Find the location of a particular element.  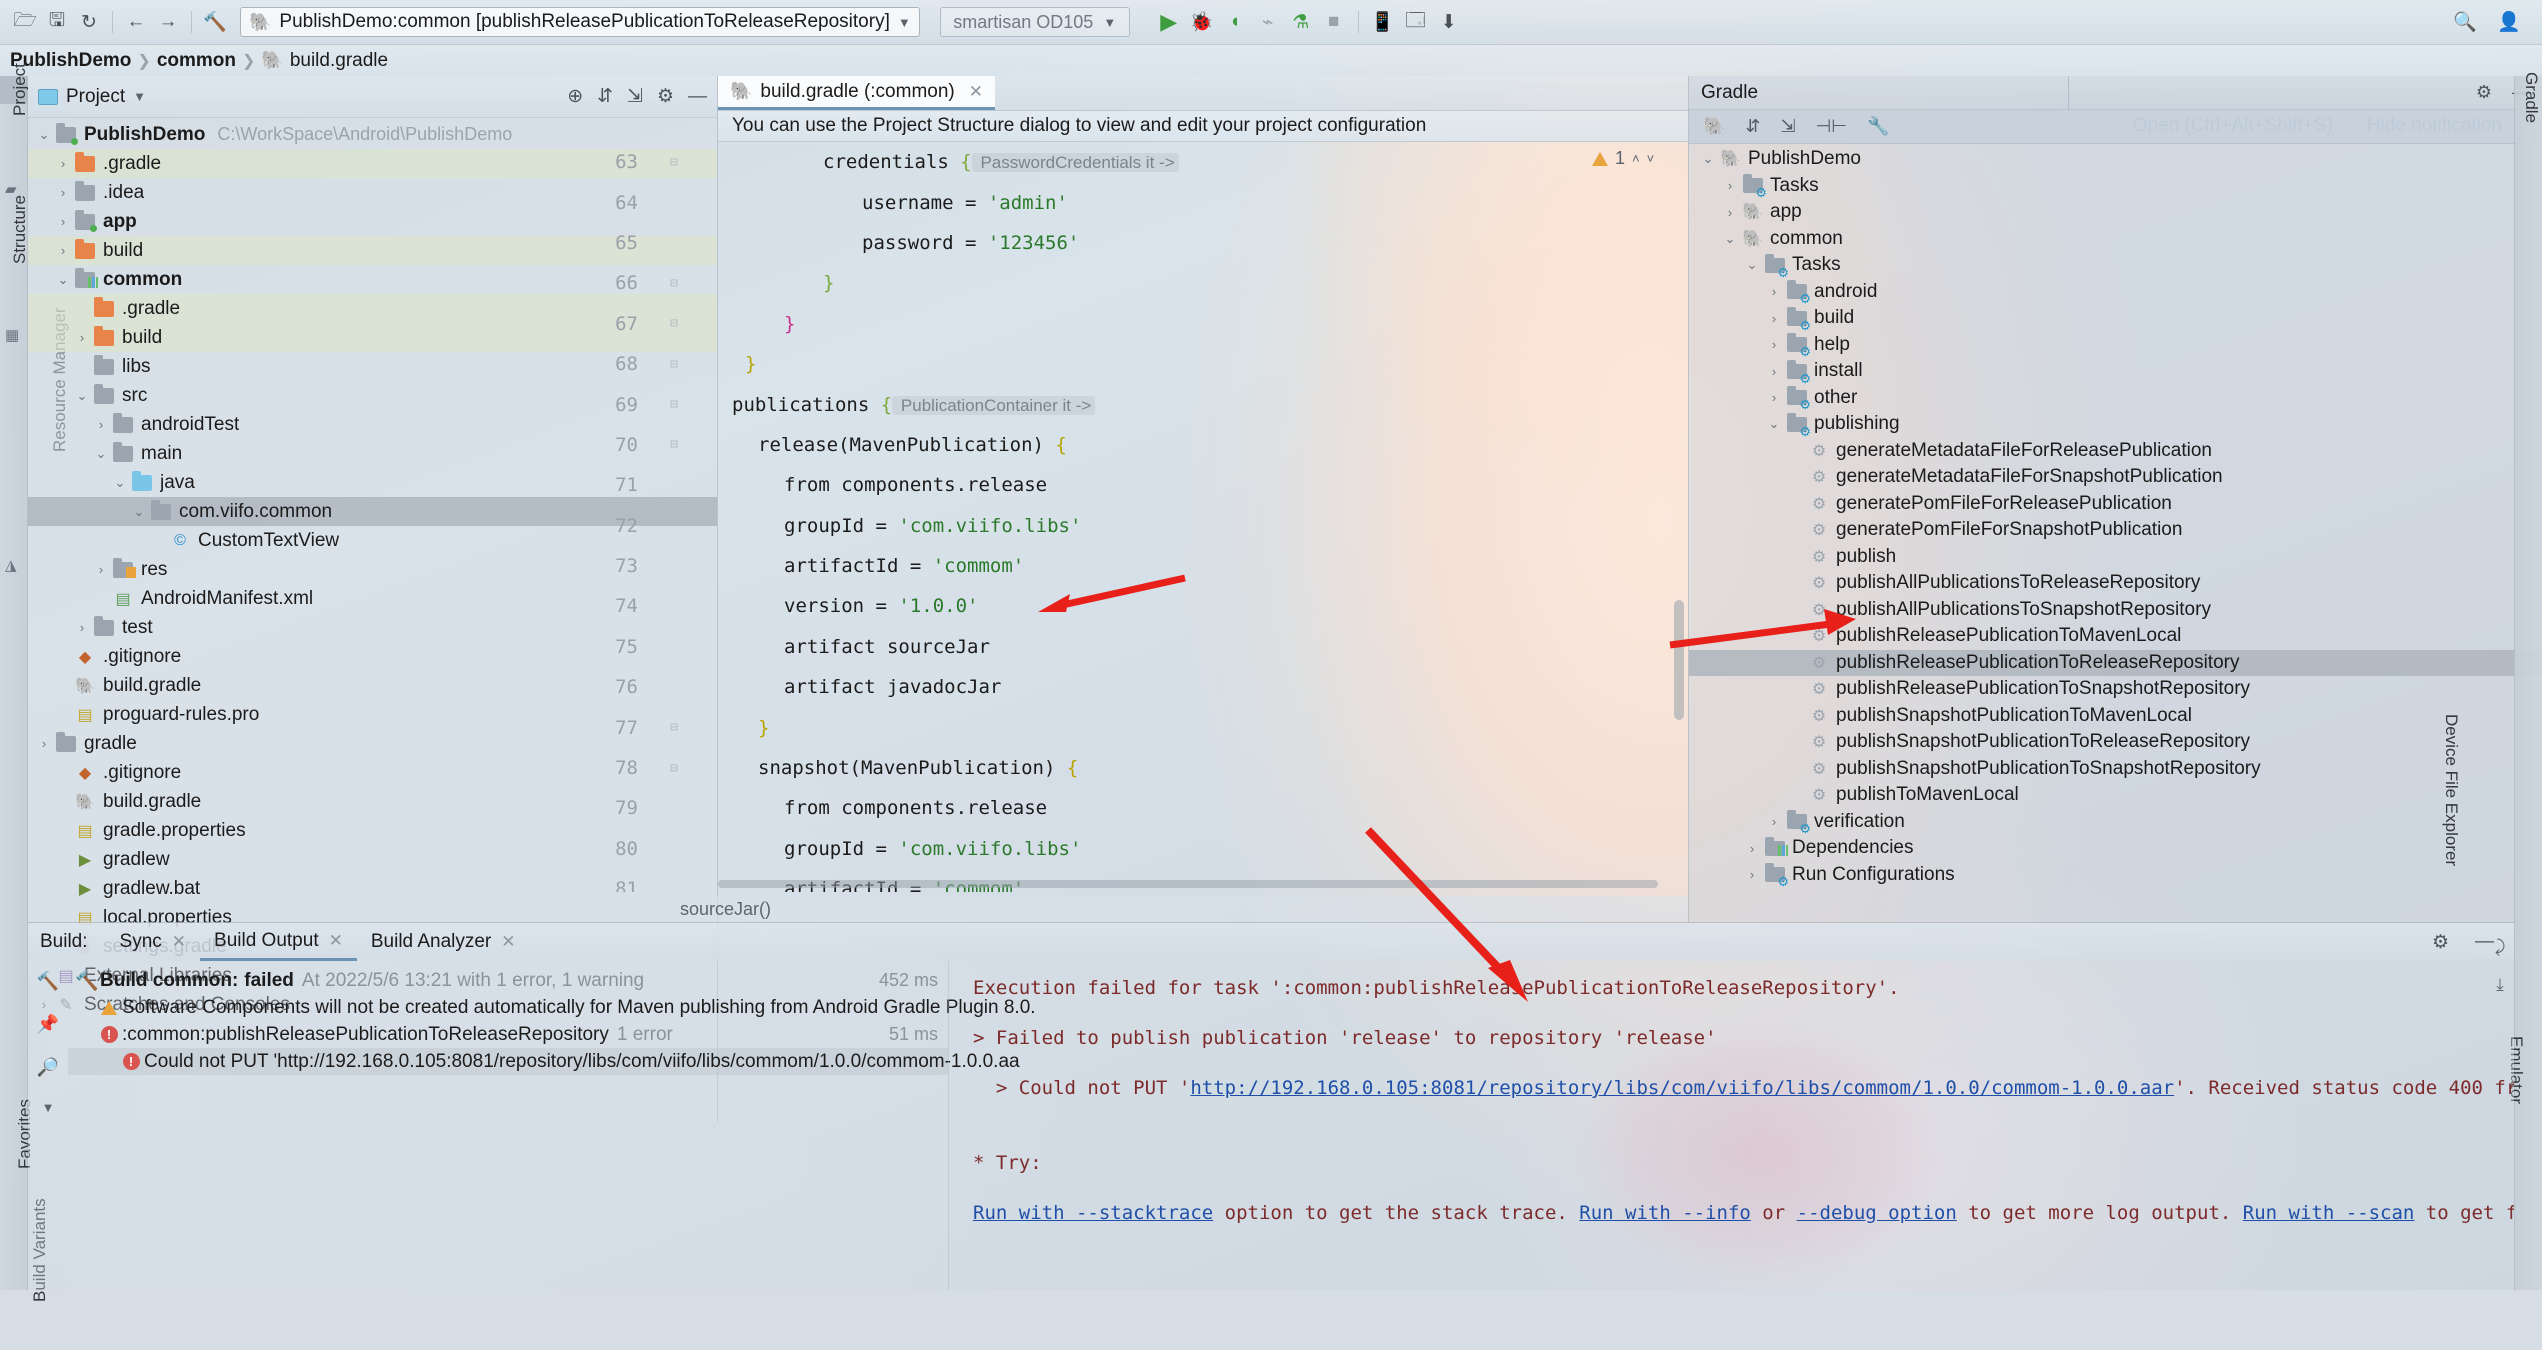

gradle-task-common: ⌄ 🐘 common is located at coordinates (2115, 239).